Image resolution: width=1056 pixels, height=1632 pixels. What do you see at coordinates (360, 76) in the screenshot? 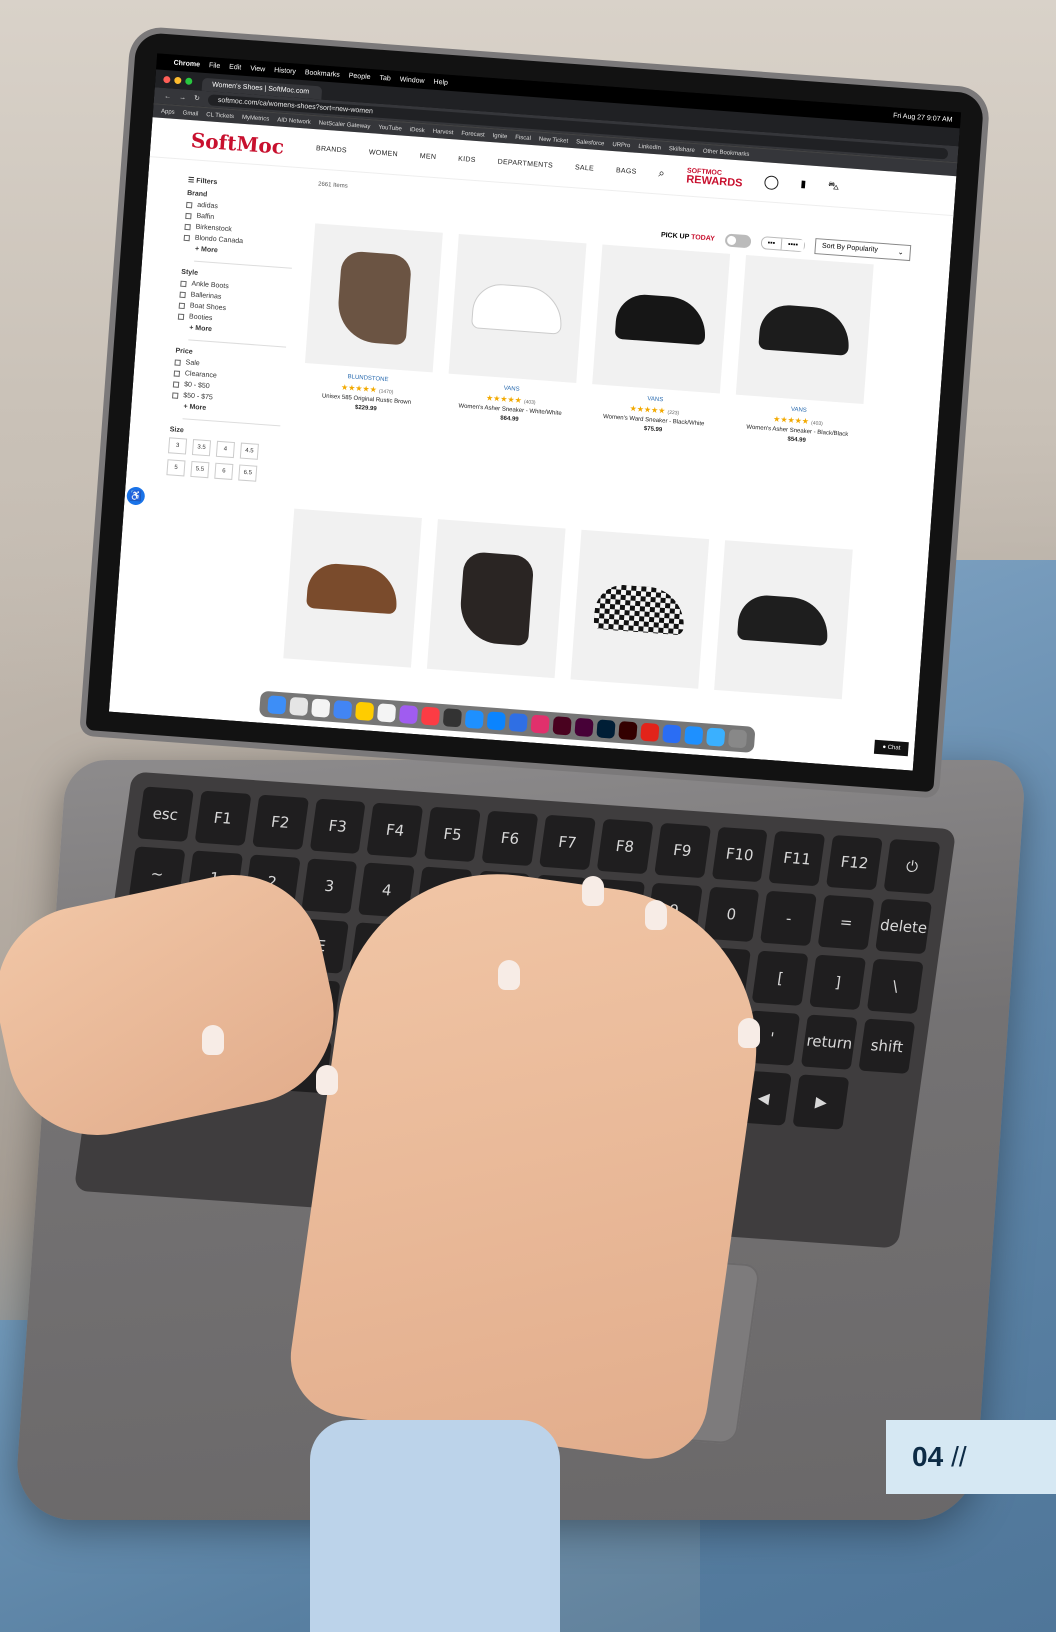
I see `menu-people: People` at bounding box center [360, 76].